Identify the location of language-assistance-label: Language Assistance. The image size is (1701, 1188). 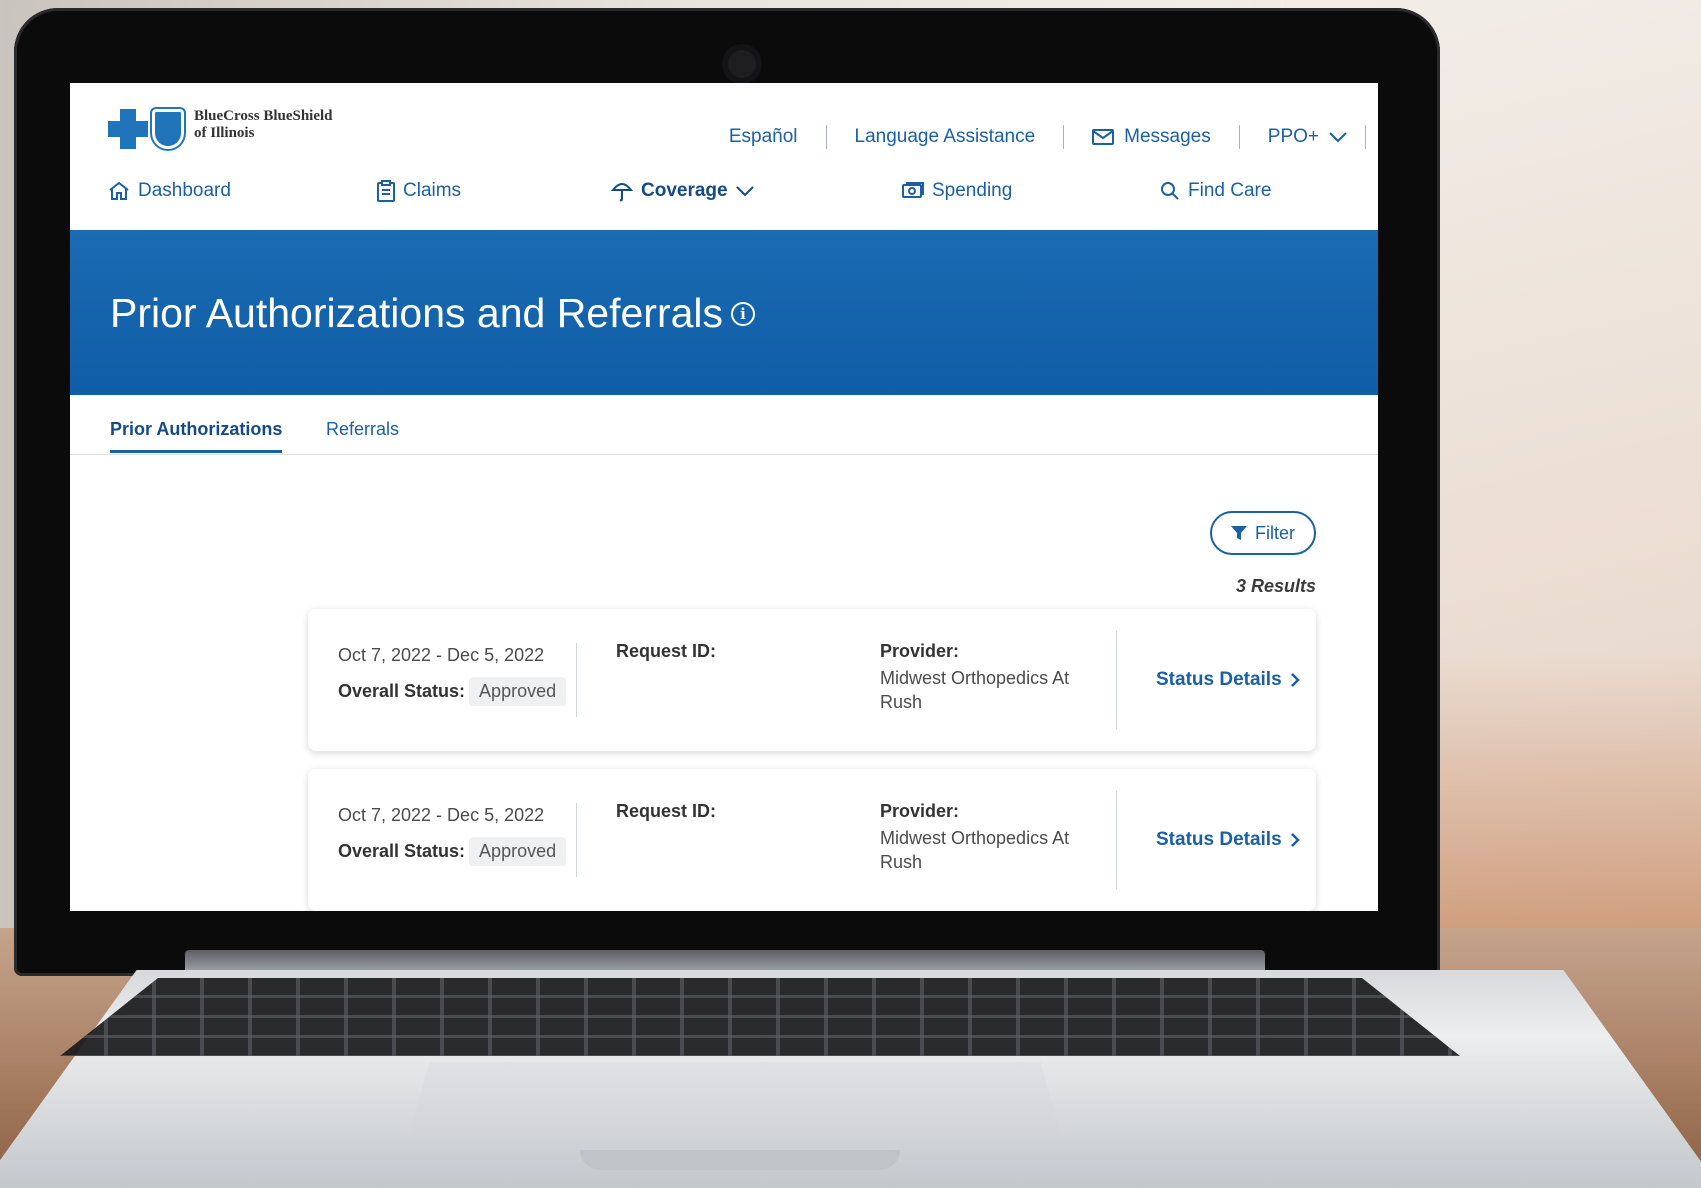
(945, 136).